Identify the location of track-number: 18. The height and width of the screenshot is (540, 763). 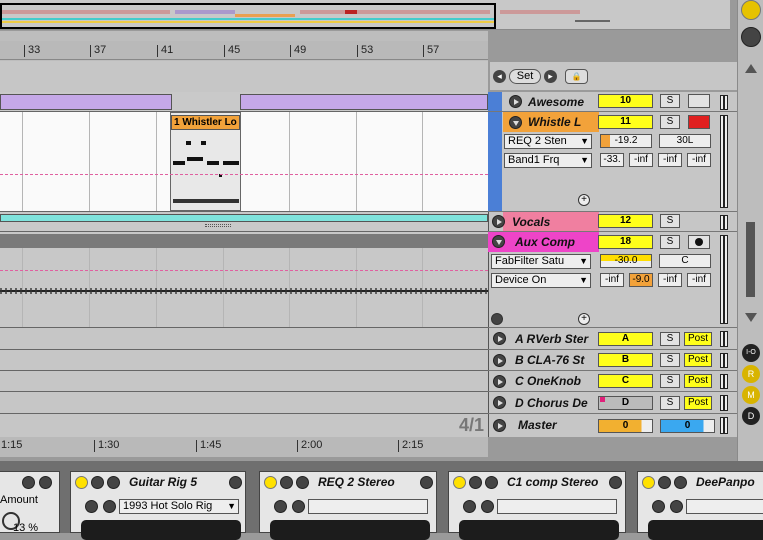
(625, 242).